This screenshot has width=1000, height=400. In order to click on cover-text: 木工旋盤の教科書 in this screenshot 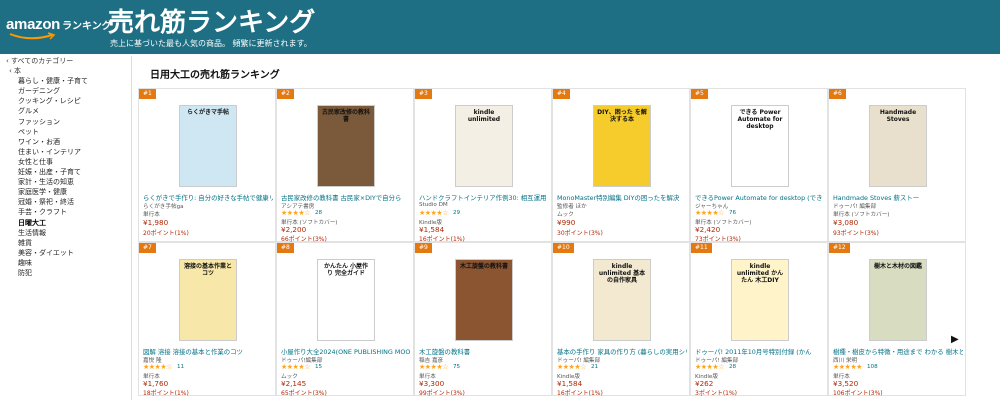, I will do `click(483, 266)`.